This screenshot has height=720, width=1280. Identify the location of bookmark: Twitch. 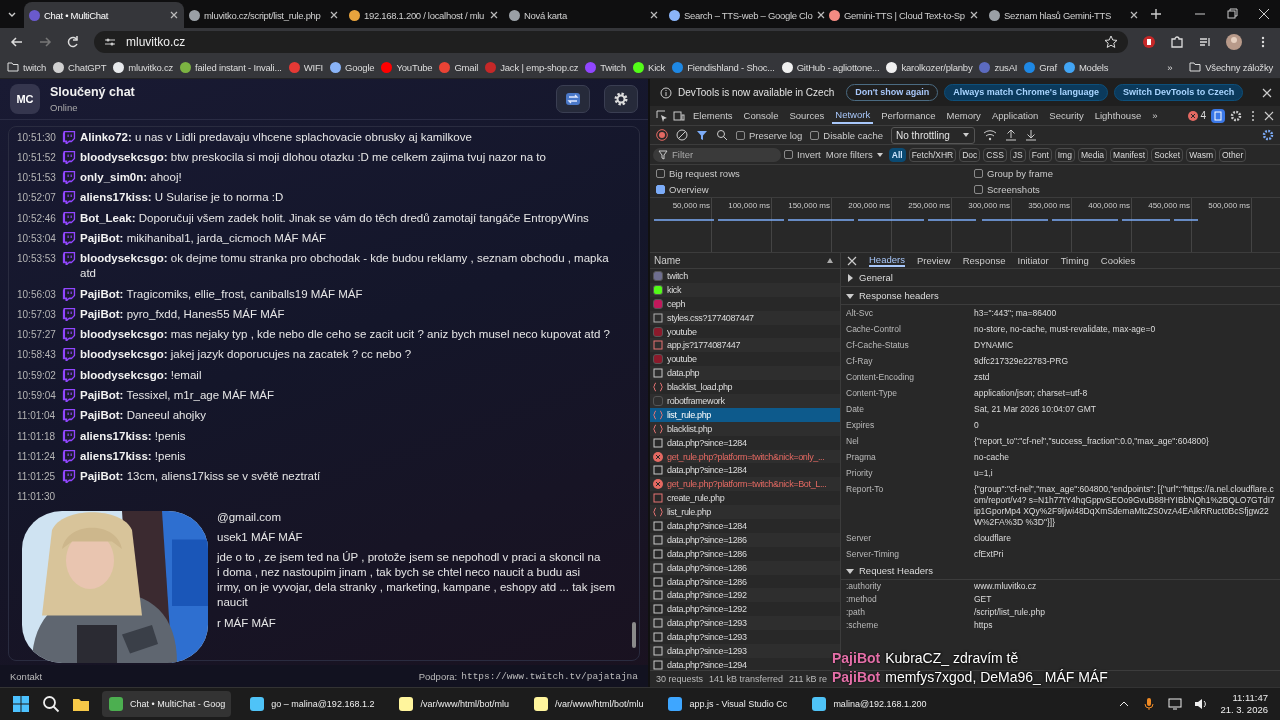
(605, 67).